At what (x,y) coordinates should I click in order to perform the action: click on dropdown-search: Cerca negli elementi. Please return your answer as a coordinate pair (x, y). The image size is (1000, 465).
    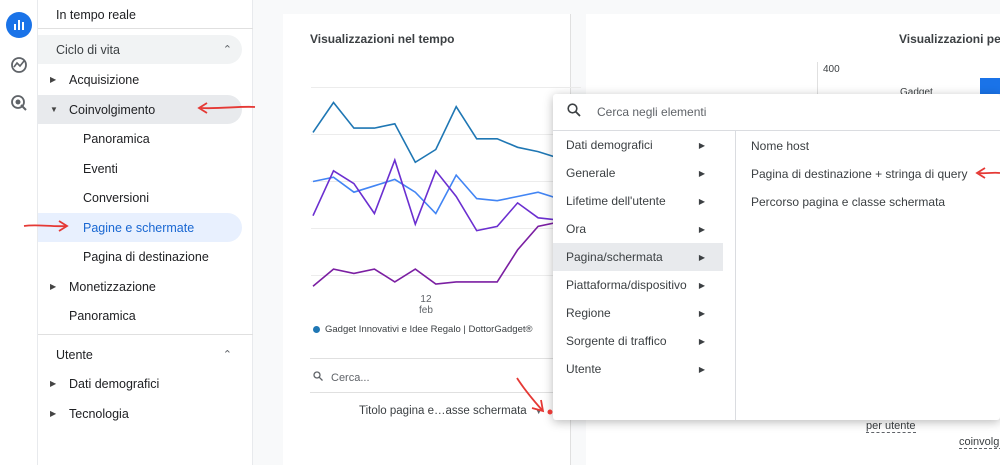
    Looking at the image, I should click on (776, 112).